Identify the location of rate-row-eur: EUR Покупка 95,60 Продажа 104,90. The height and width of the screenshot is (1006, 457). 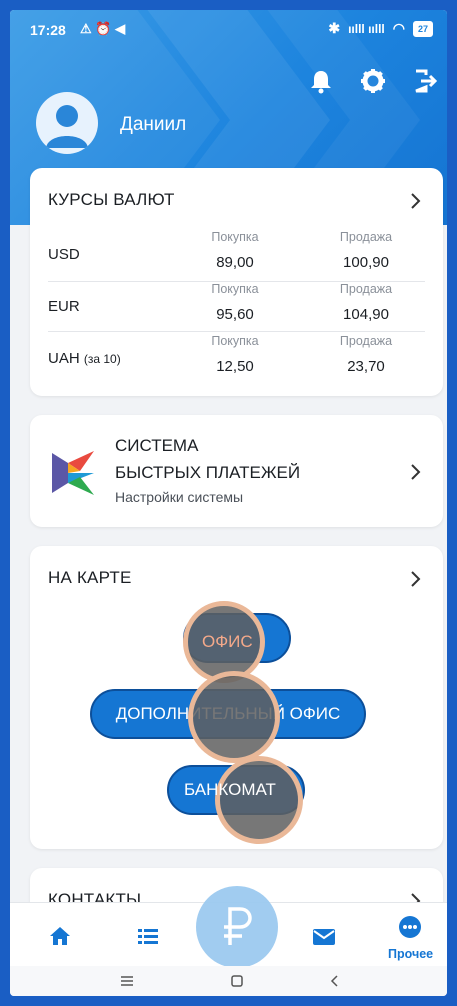
(236, 305).